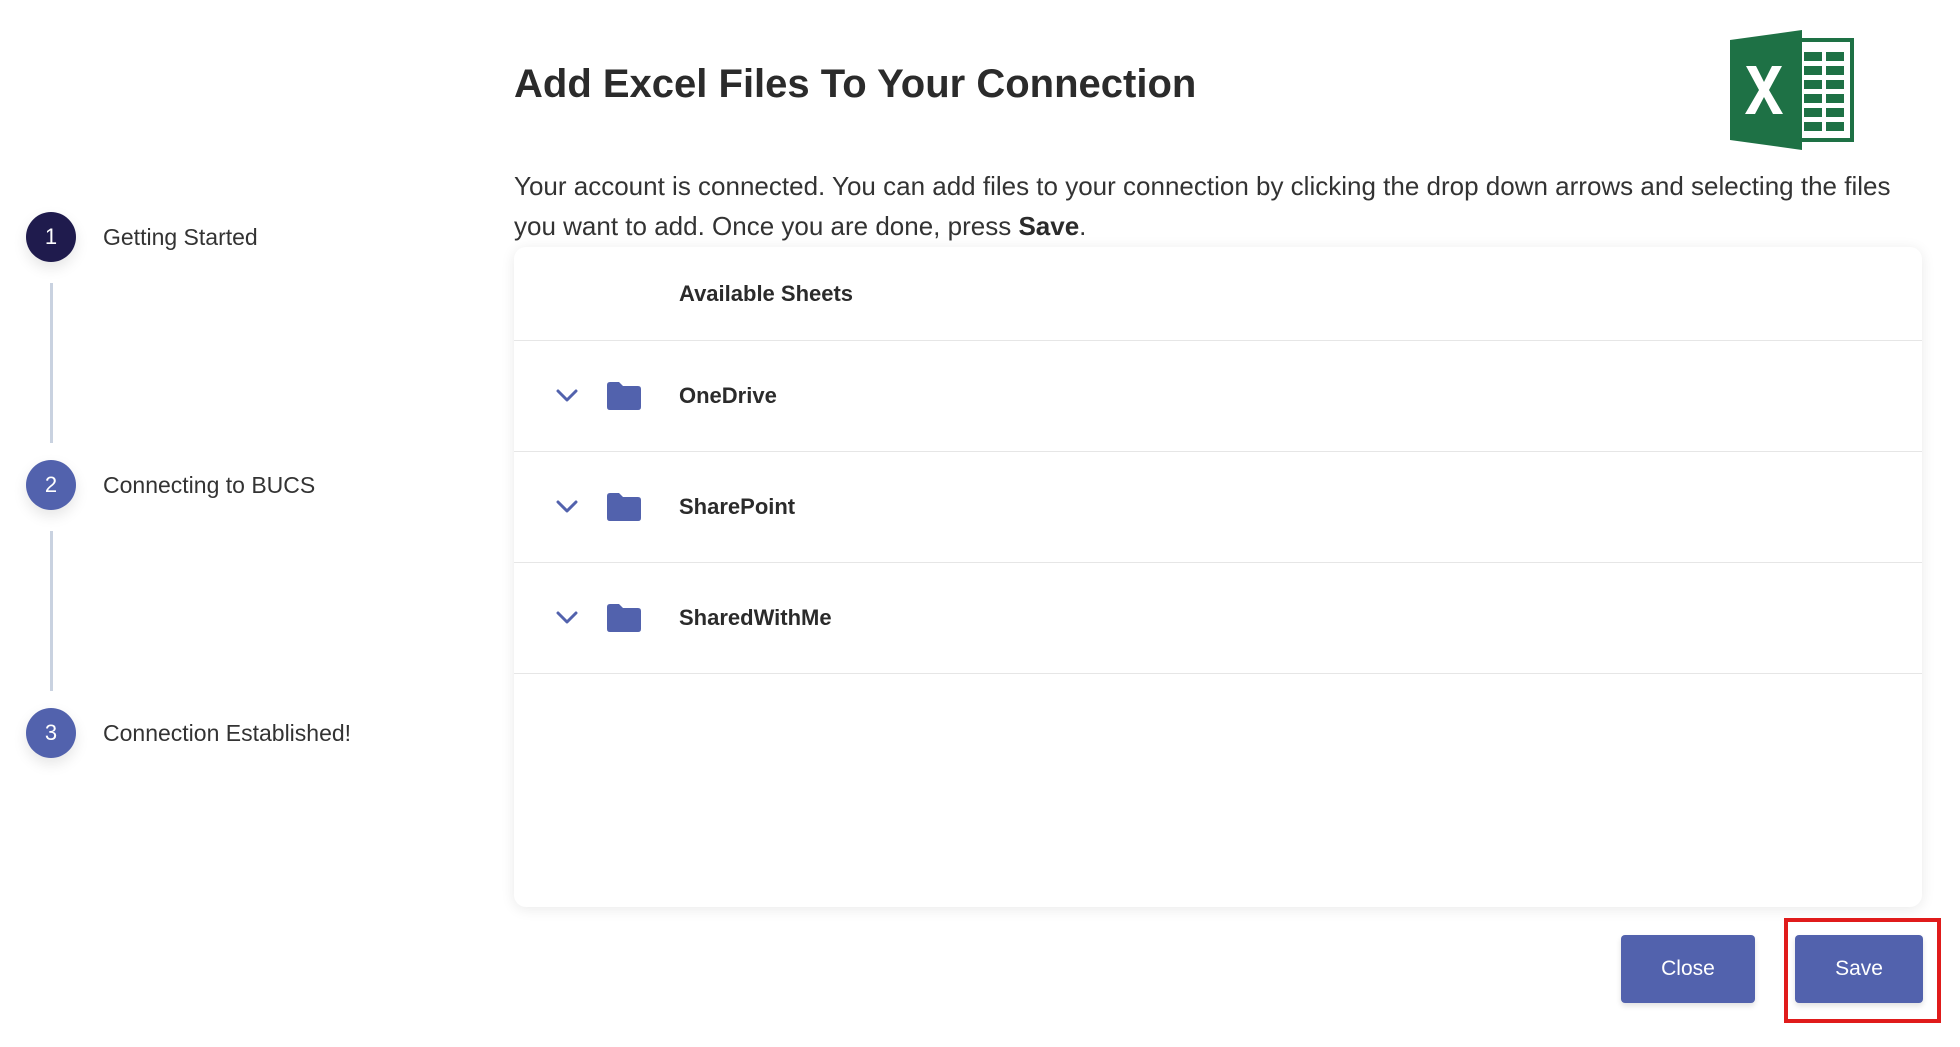 The width and height of the screenshot is (1960, 1047). What do you see at coordinates (1218, 294) in the screenshot?
I see `sheets-header: Available Sheets` at bounding box center [1218, 294].